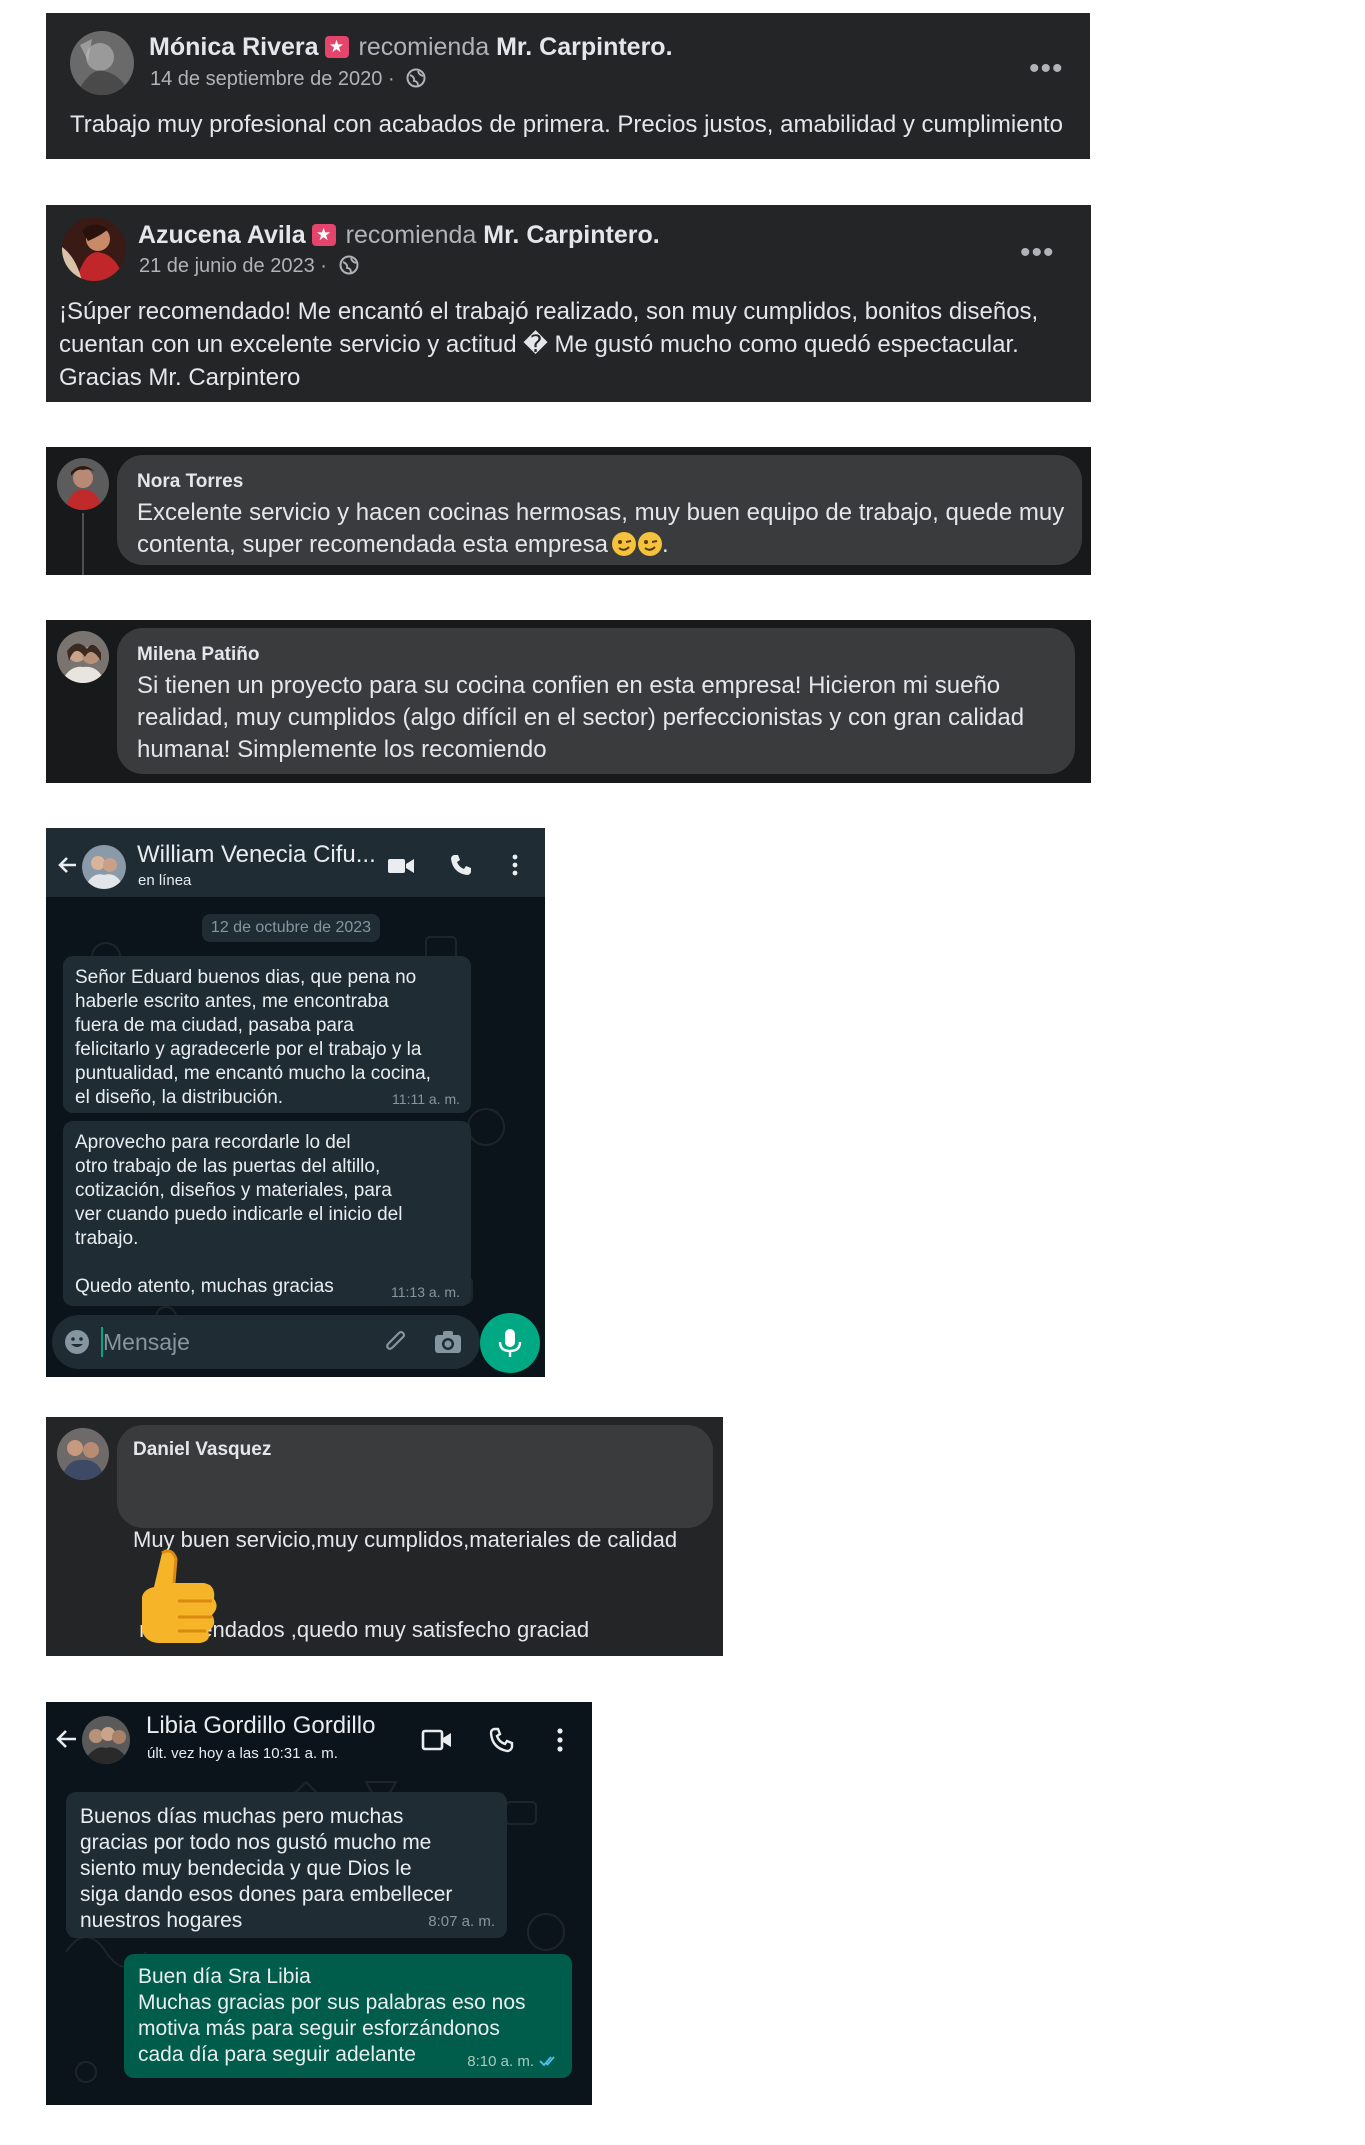 The height and width of the screenshot is (2145, 1365). What do you see at coordinates (342, 749) in the screenshot?
I see `comment-text-line: humana! Simplemente los recomiendo` at bounding box center [342, 749].